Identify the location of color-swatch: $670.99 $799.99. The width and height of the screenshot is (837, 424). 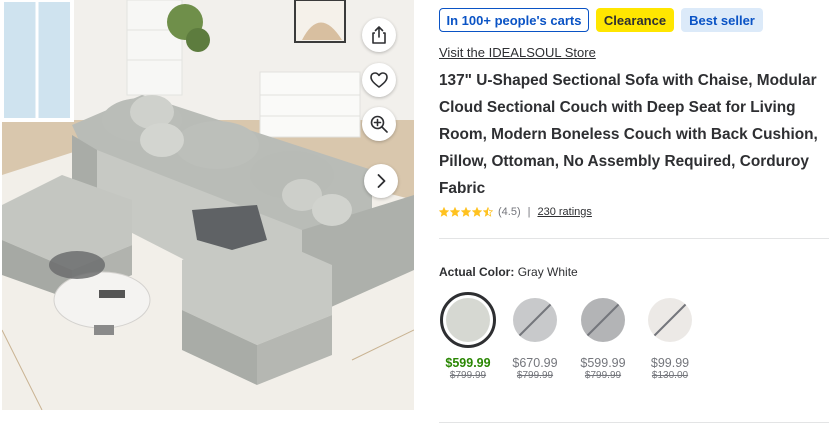
(535, 336).